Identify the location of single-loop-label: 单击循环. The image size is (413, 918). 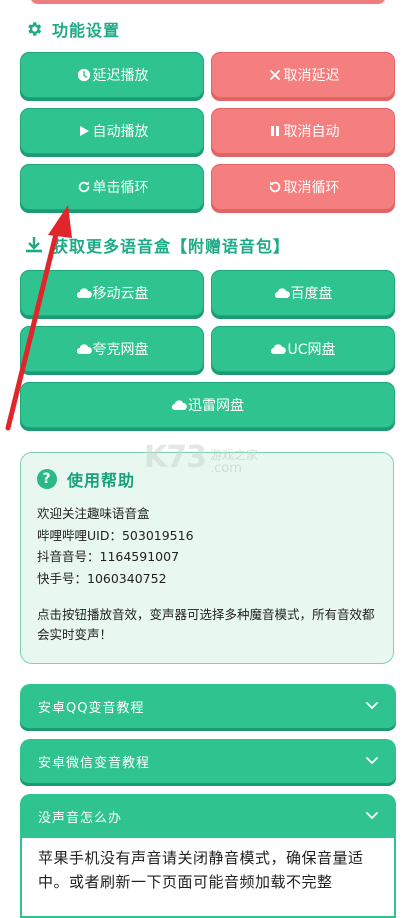
(120, 188).